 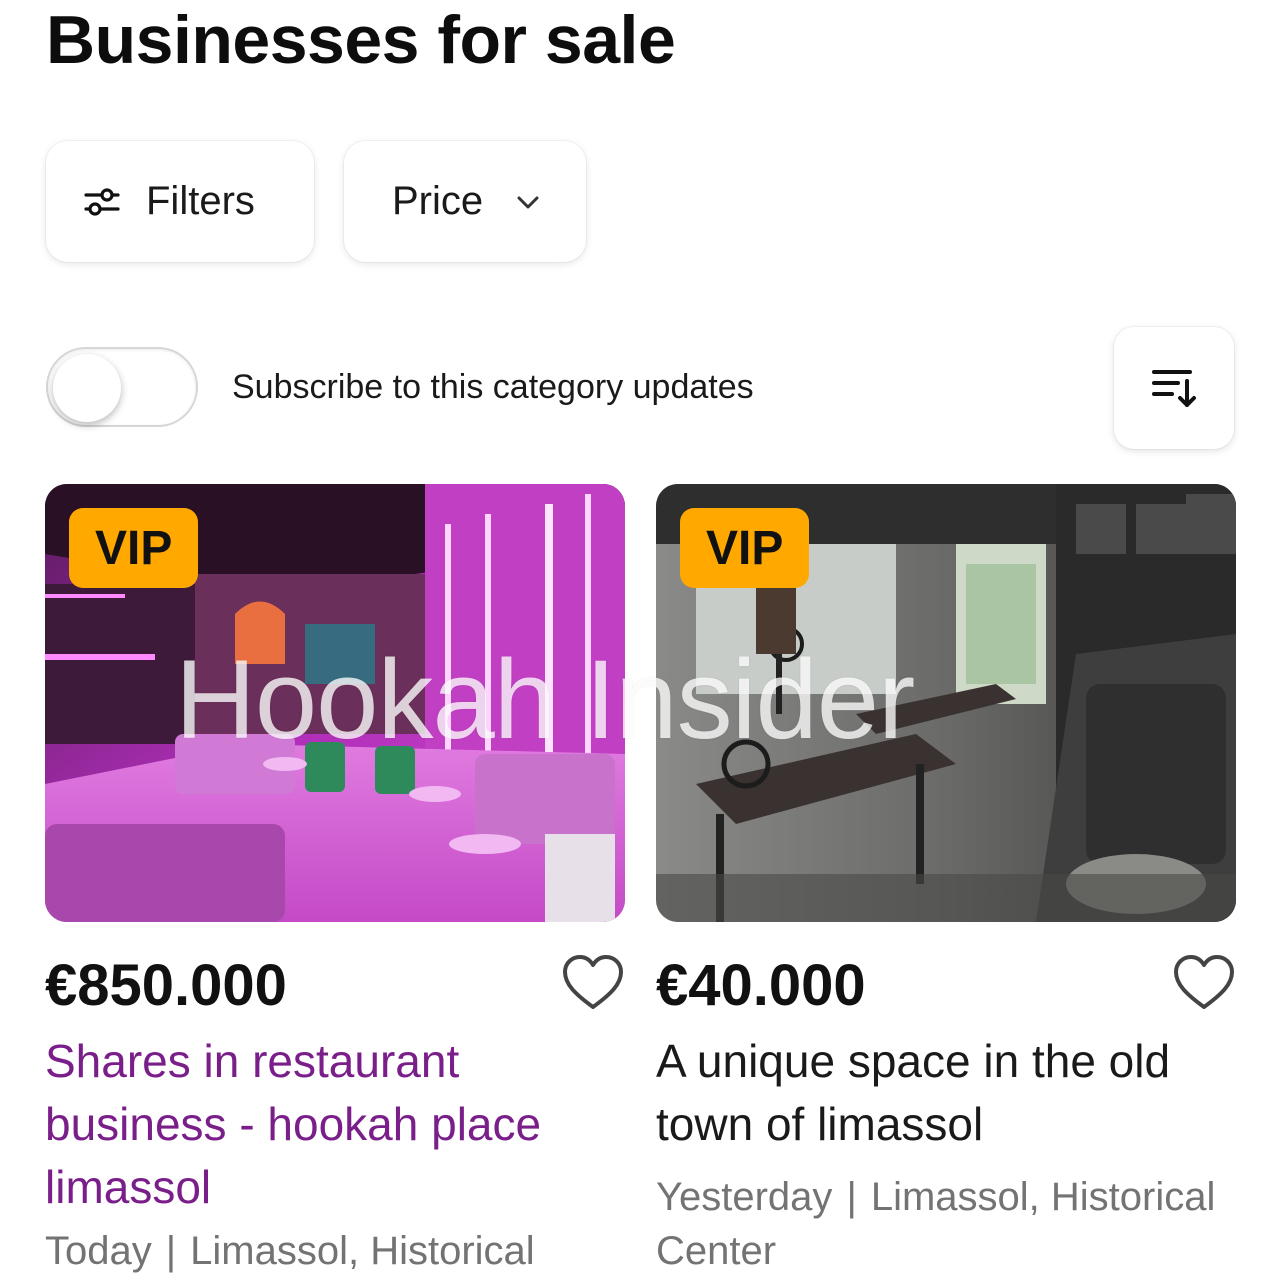 I want to click on sliders-icon, so click(x=102, y=202).